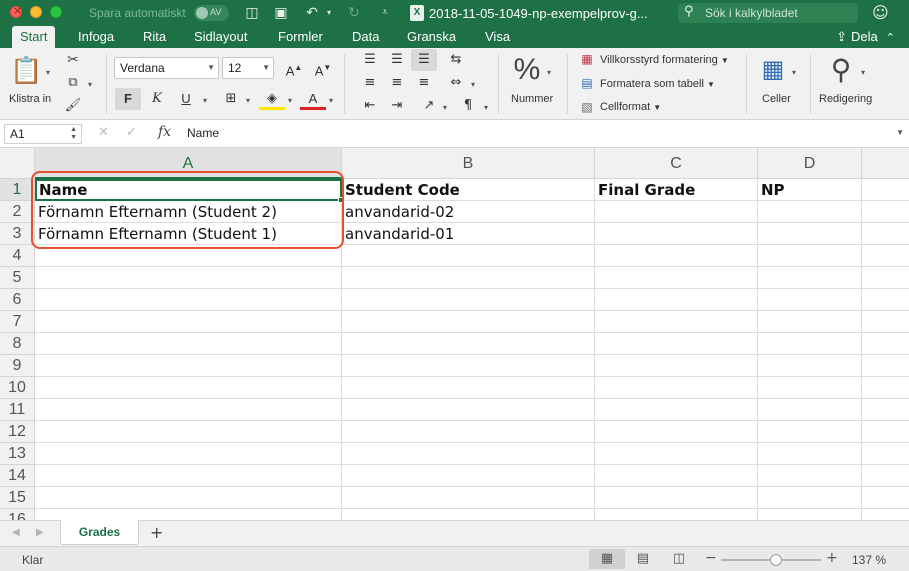 The image size is (909, 571). Describe the element at coordinates (329, 13) in the screenshot. I see `undo-dropdown-icon: ▾` at that location.